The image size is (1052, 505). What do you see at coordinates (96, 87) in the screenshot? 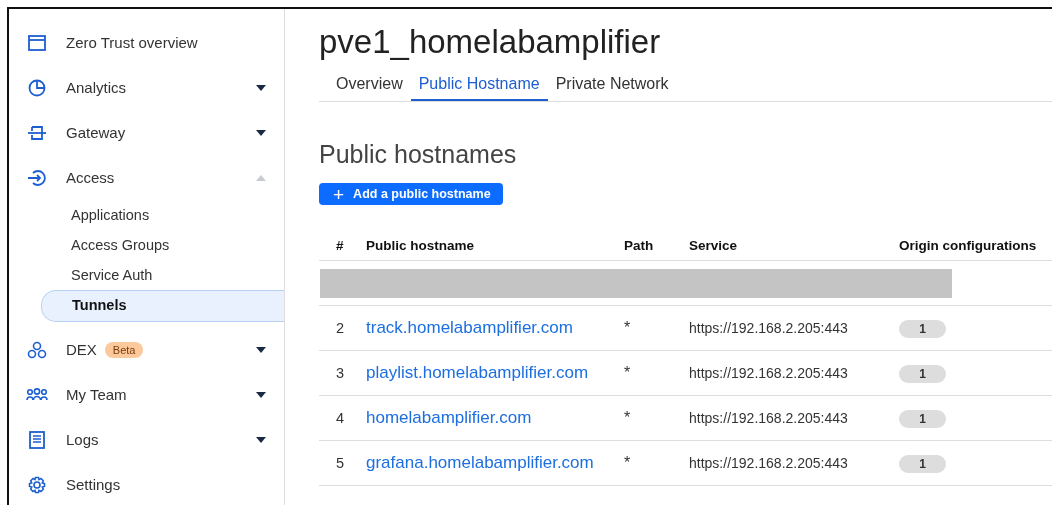
I see `sidebar-label: Analytics` at bounding box center [96, 87].